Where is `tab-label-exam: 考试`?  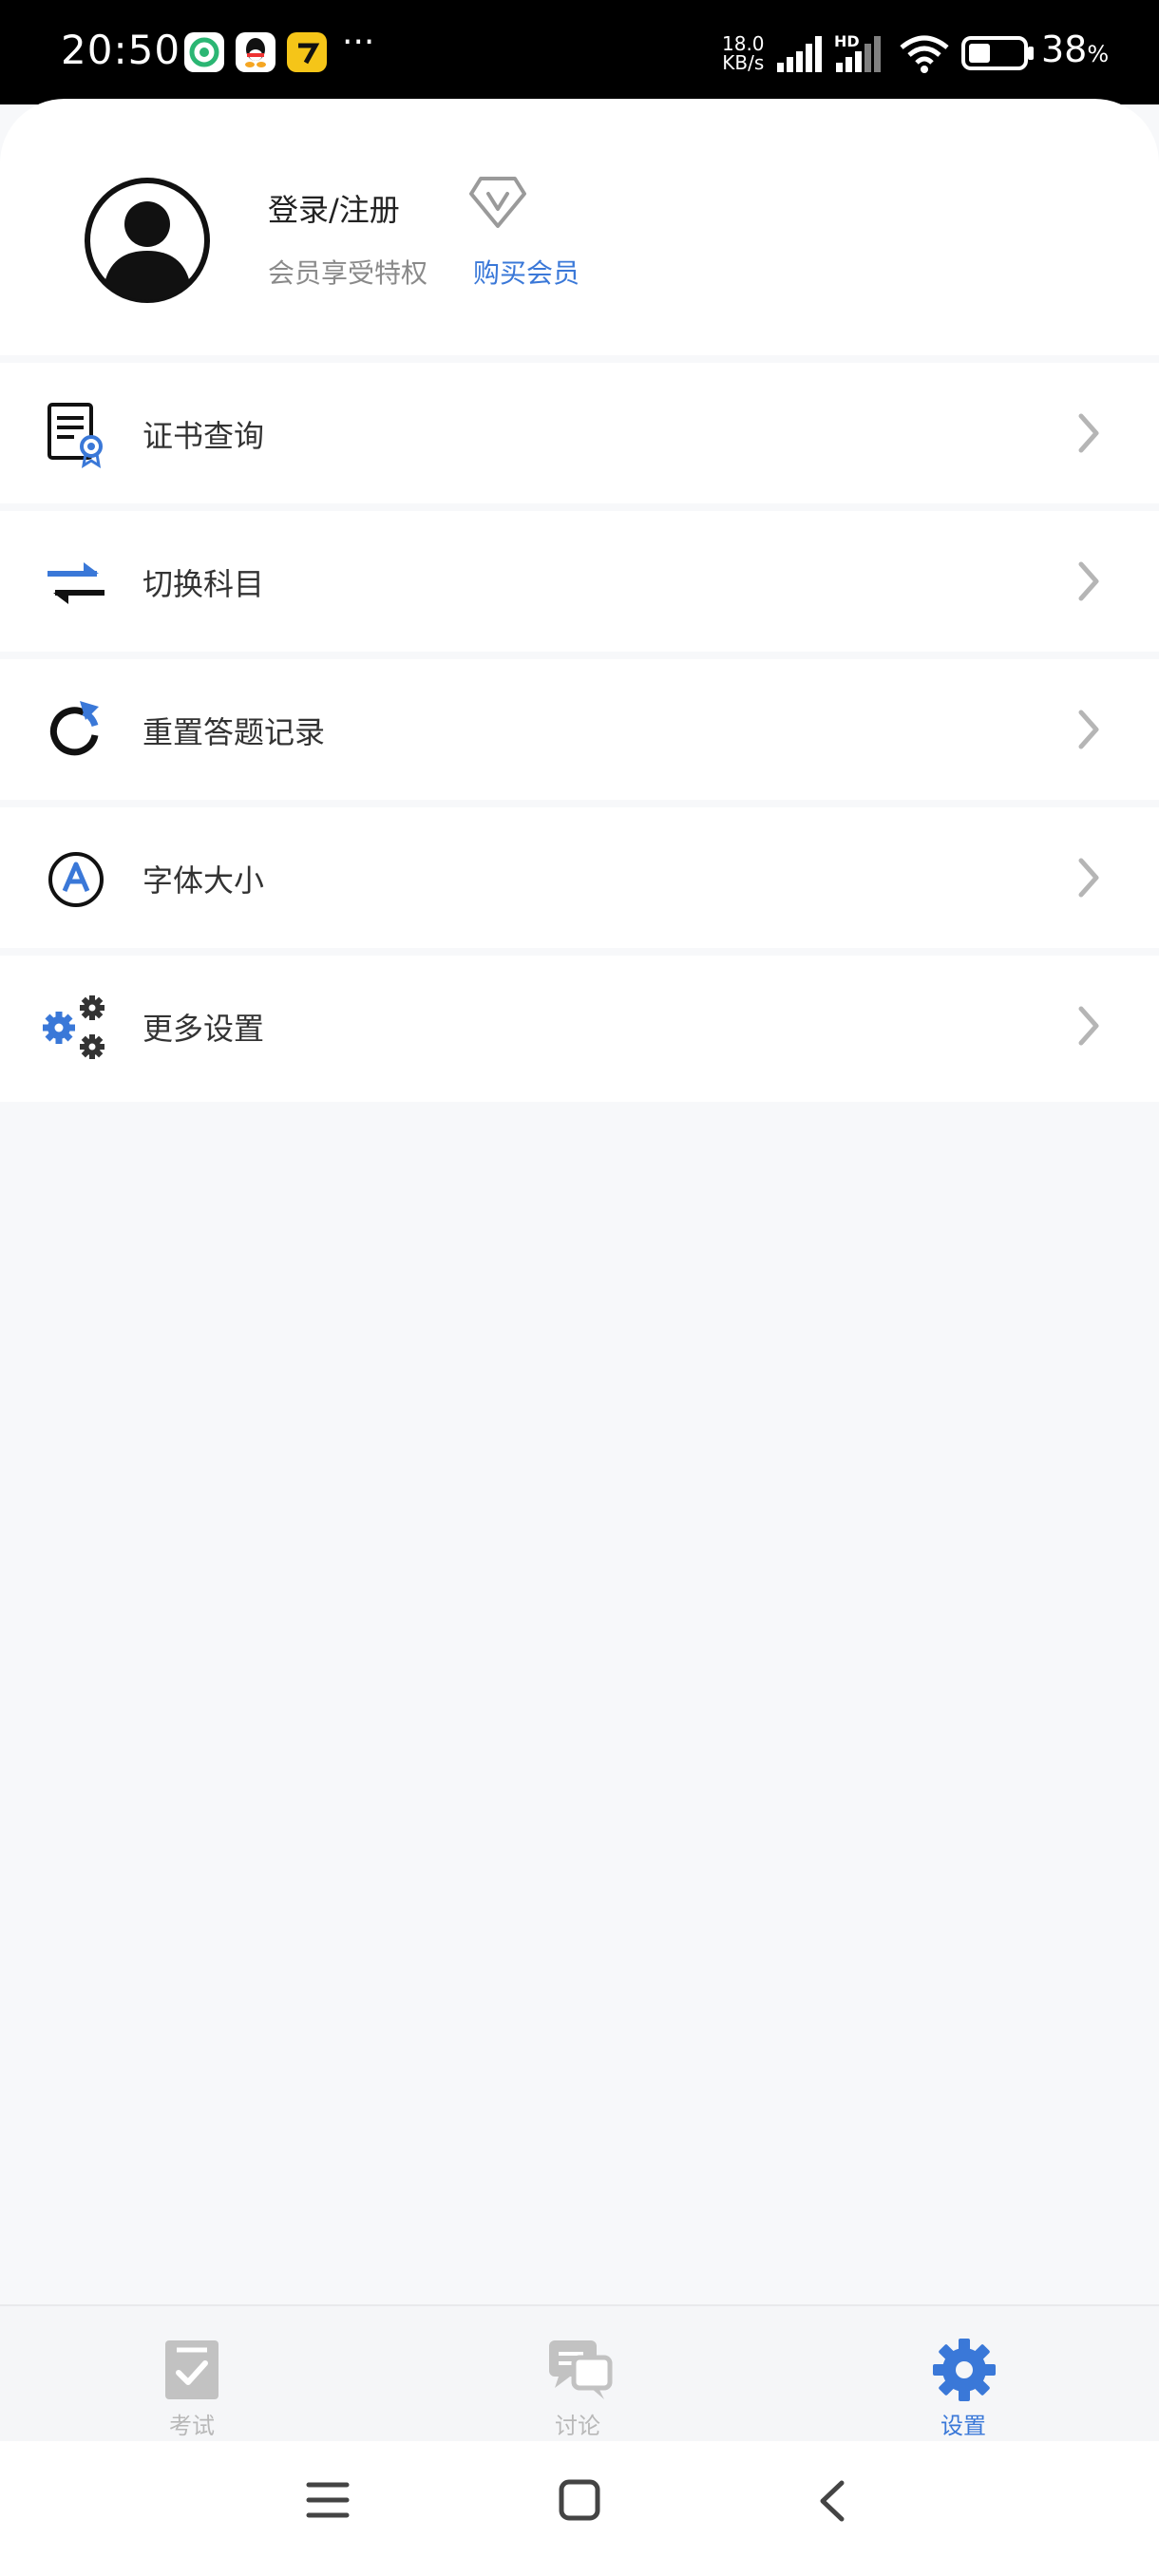
tab-label-exam: 考试 is located at coordinates (192, 2426).